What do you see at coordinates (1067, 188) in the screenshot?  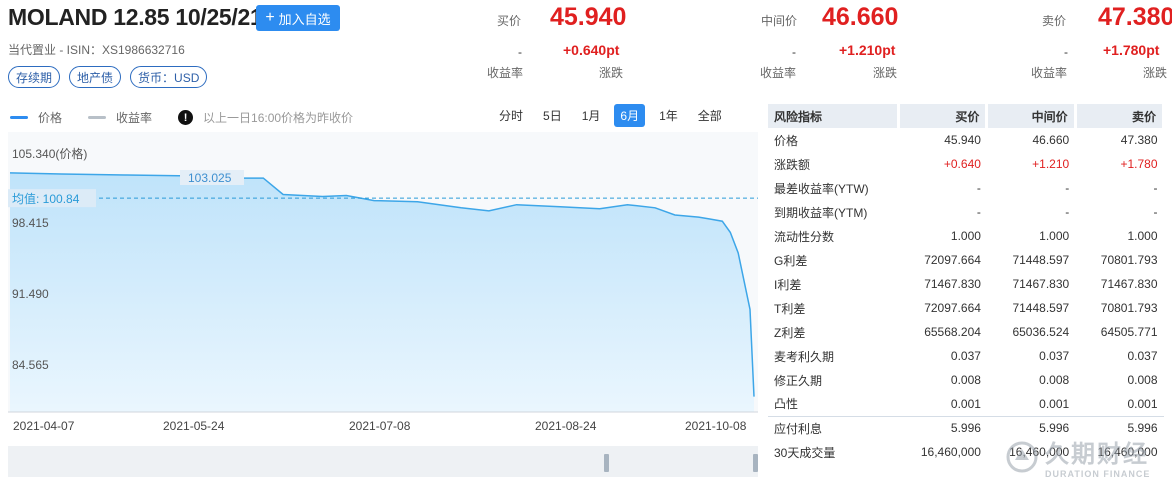 I see `mid-value: -` at bounding box center [1067, 188].